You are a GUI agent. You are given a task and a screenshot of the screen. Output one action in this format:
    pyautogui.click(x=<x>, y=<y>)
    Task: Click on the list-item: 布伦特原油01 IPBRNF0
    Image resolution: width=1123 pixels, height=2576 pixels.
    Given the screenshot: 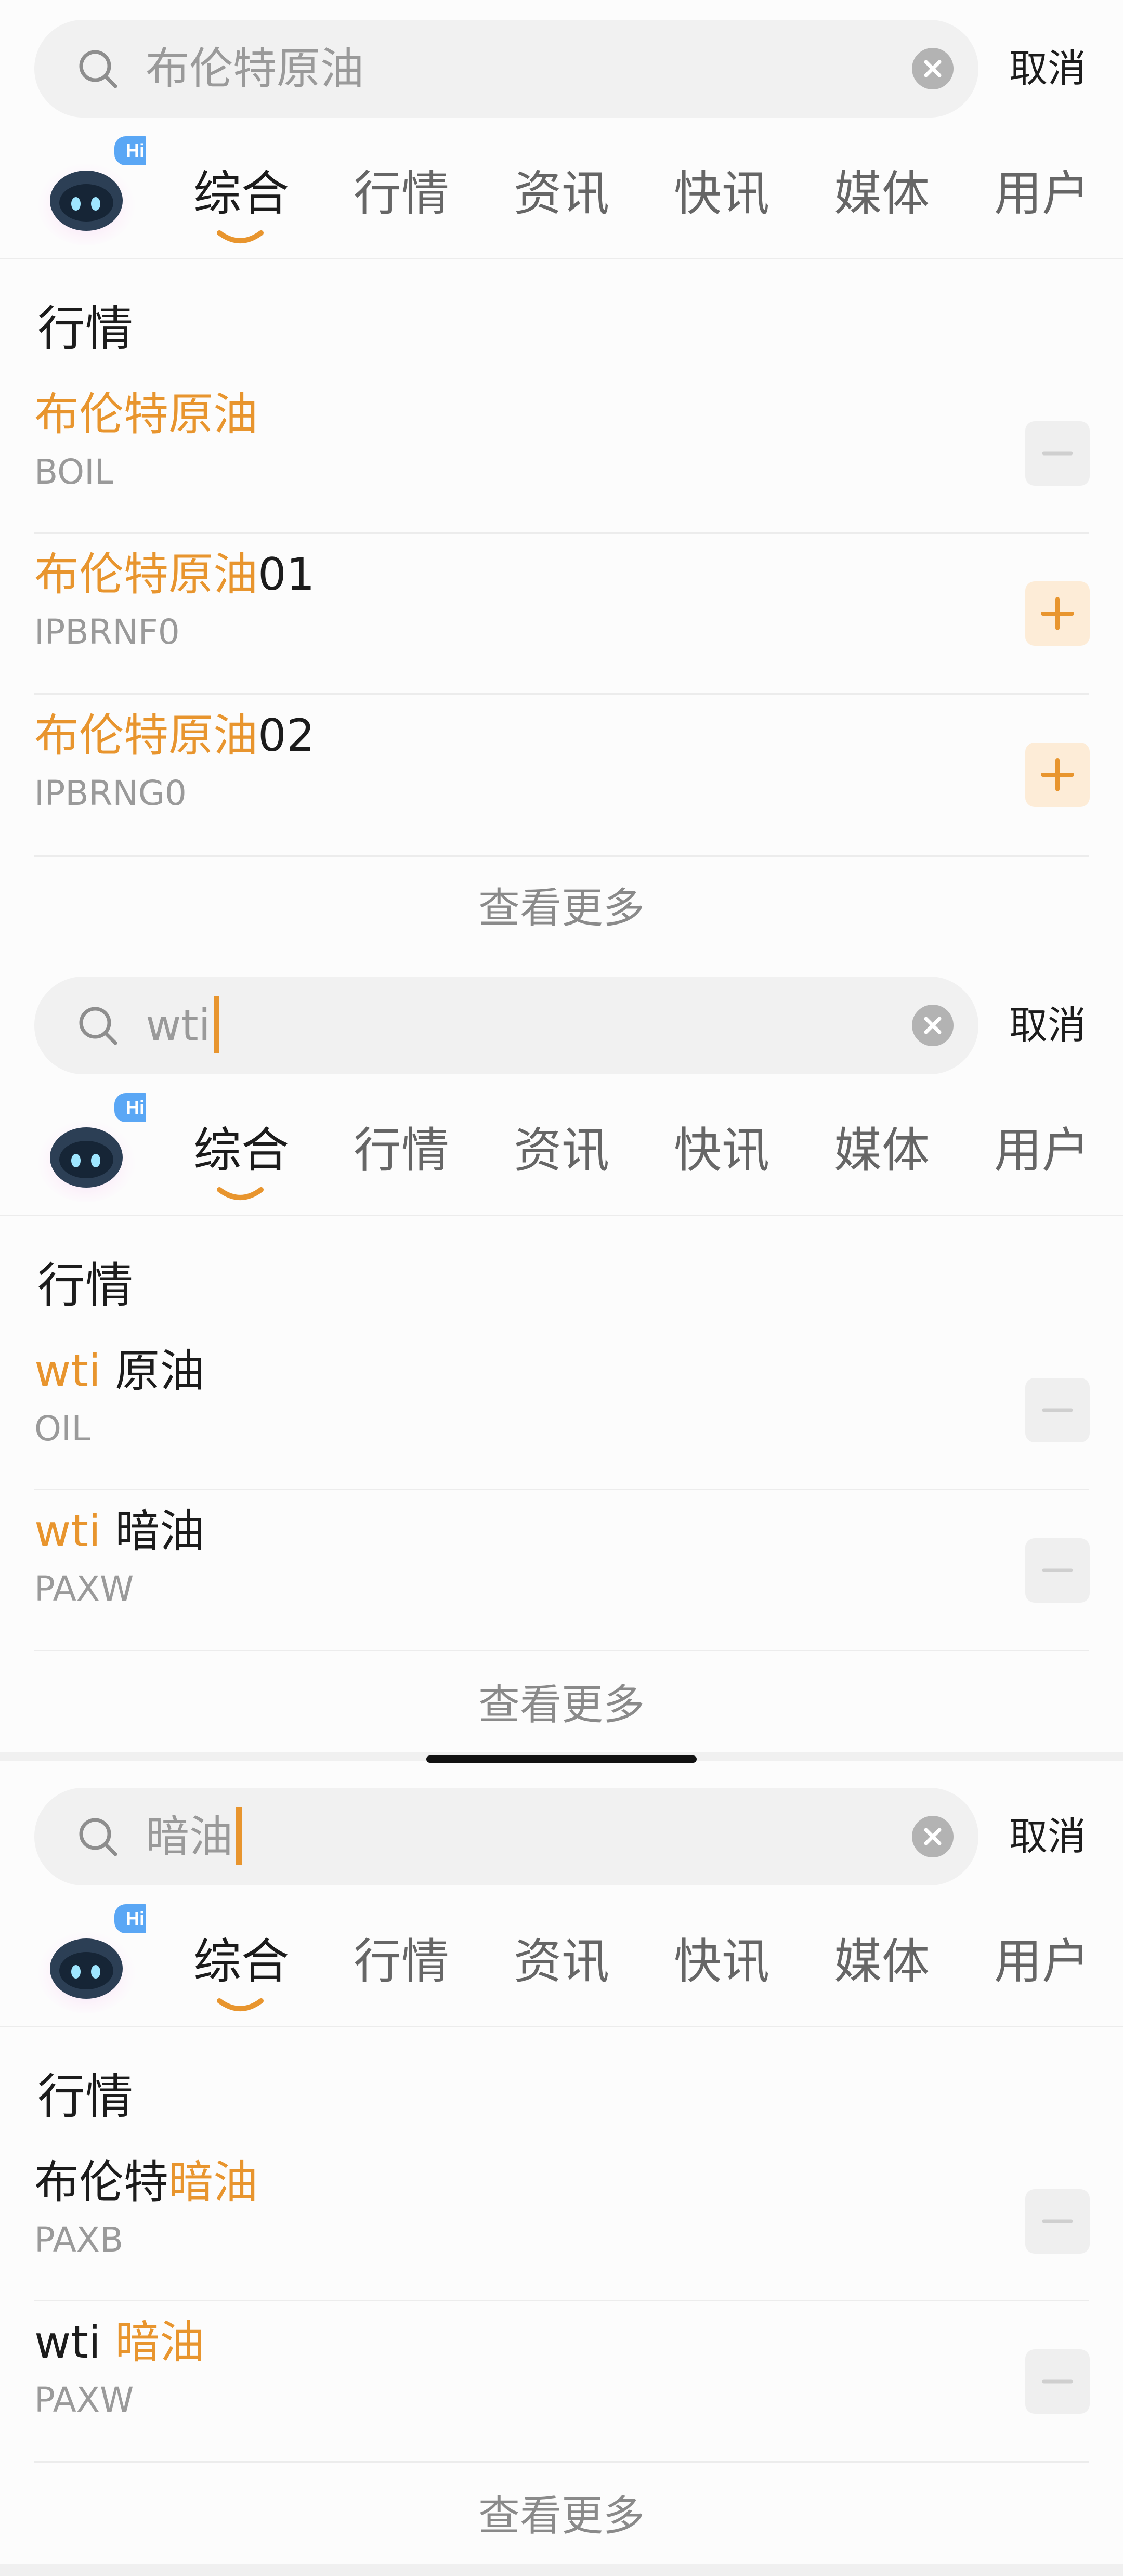 What is the action you would take?
    pyautogui.click(x=561, y=614)
    